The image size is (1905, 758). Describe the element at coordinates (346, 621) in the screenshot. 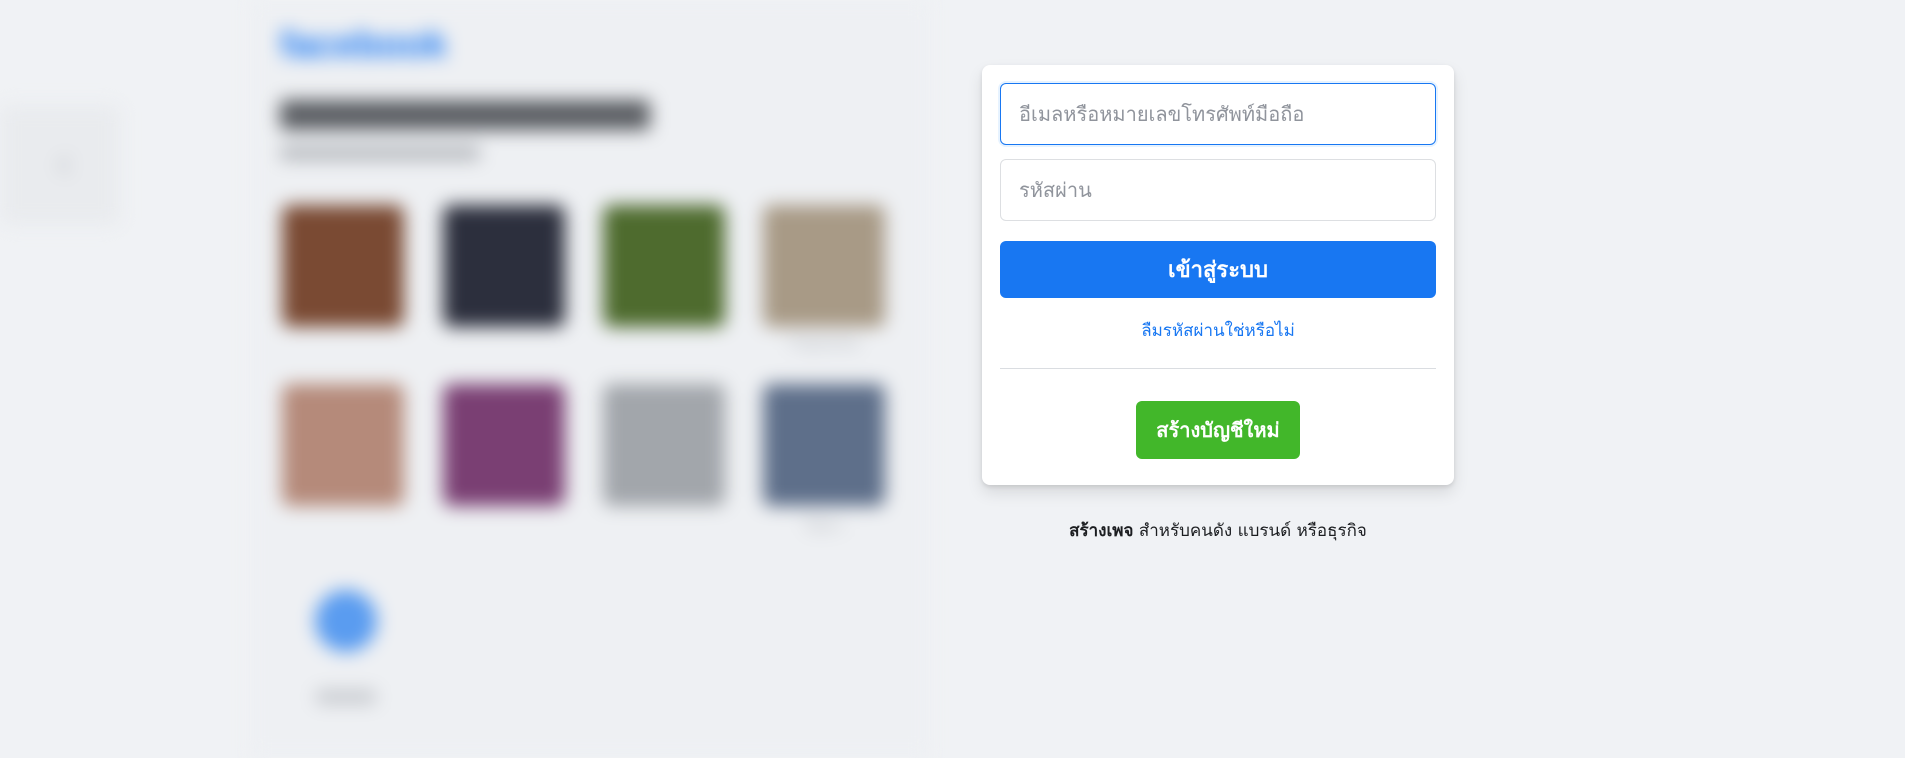

I see `add-account-icon` at that location.